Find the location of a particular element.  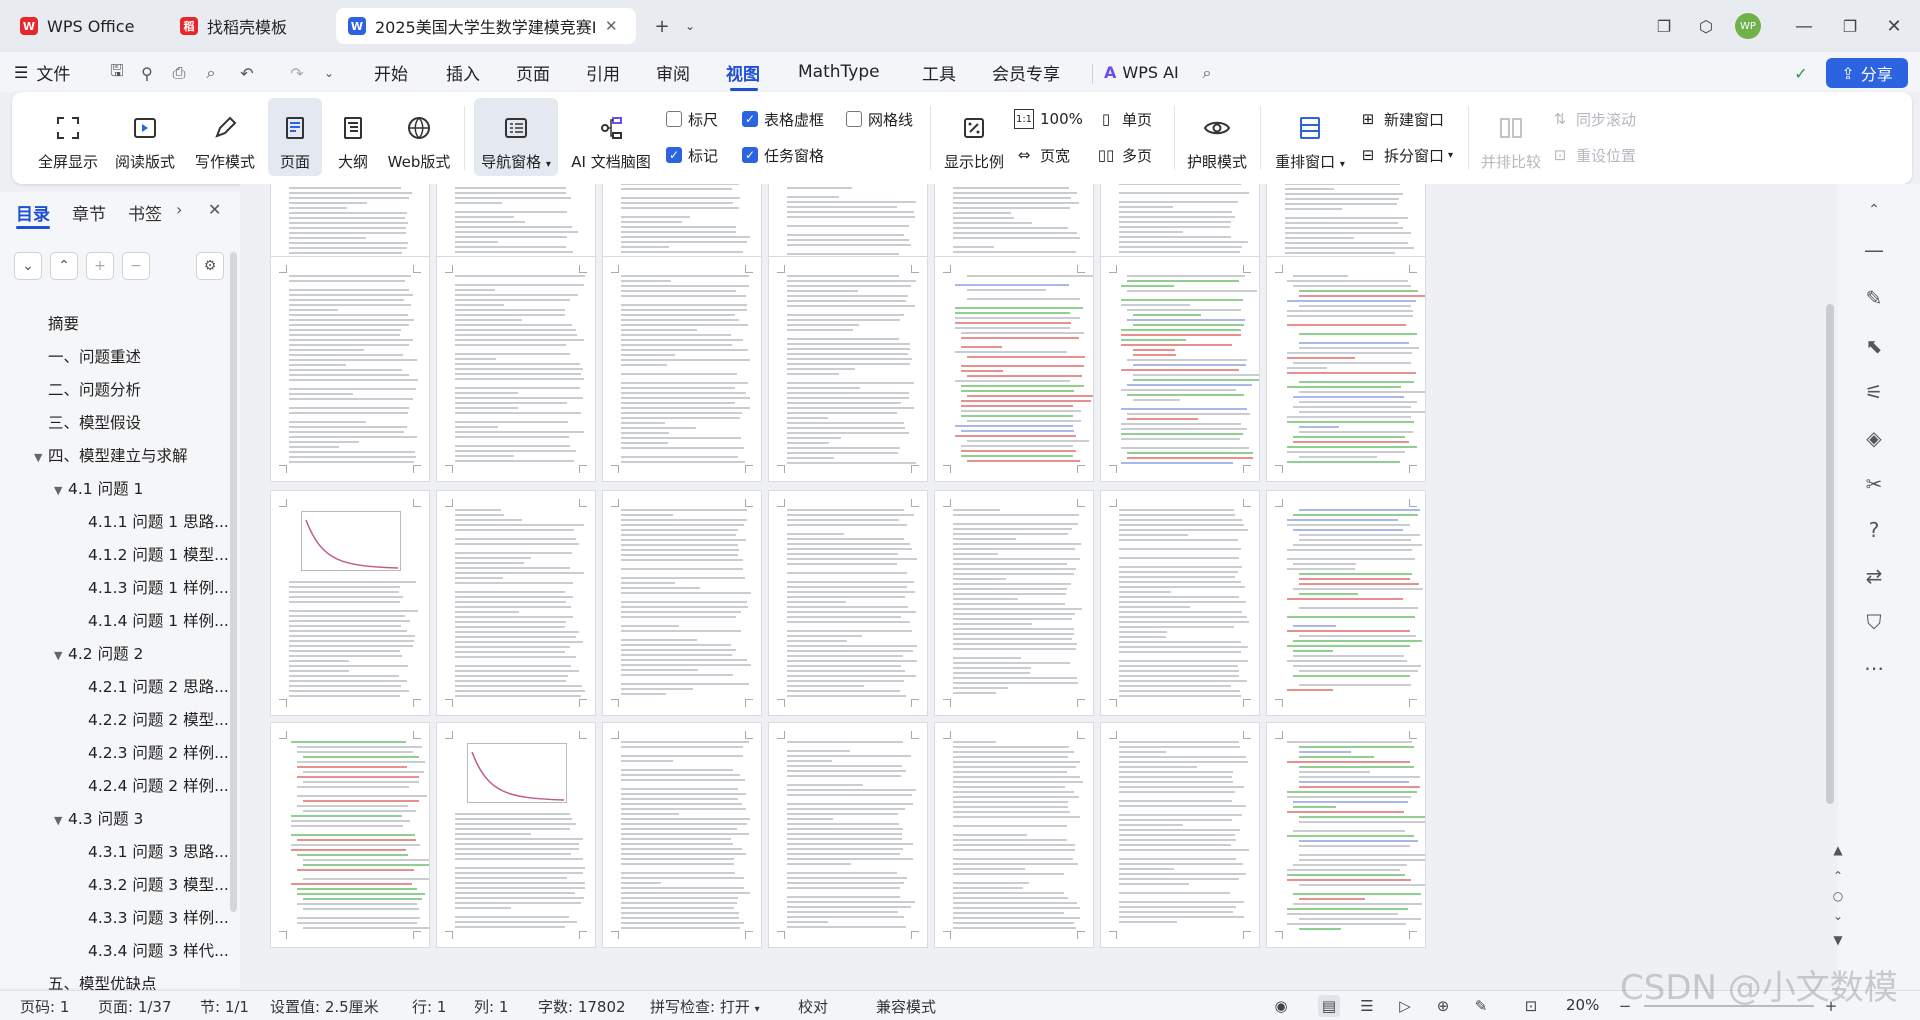

adjust-sliders-icon: ⚟ is located at coordinates (1874, 392).